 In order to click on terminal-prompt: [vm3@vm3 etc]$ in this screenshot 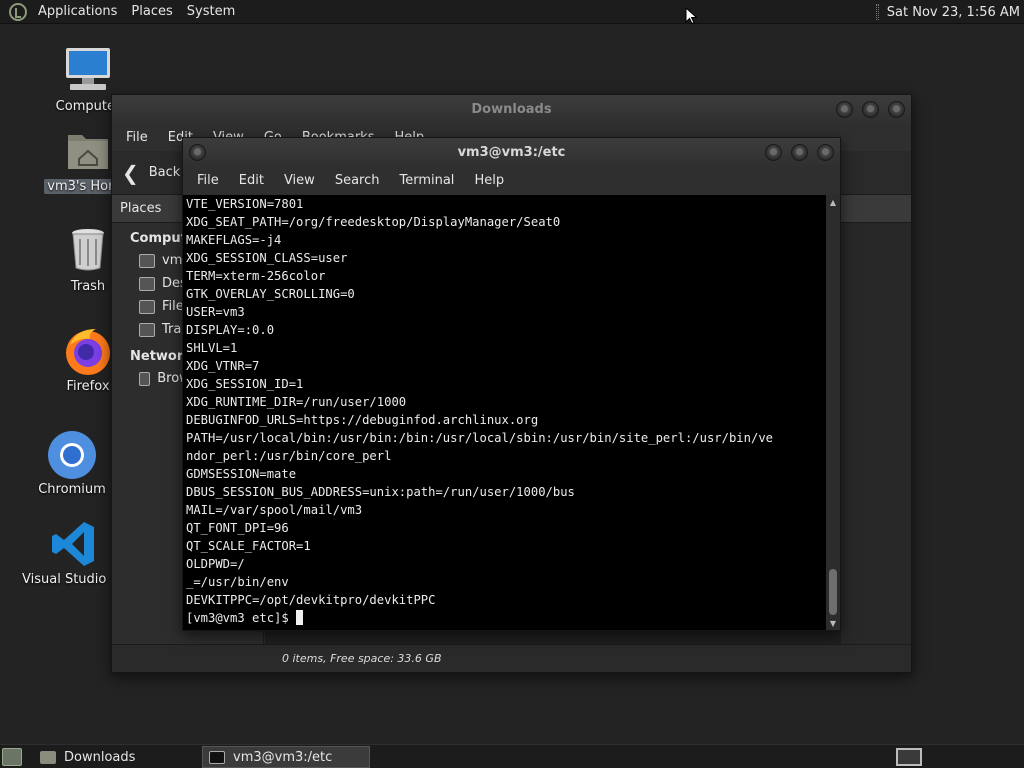, I will do `click(241, 618)`.